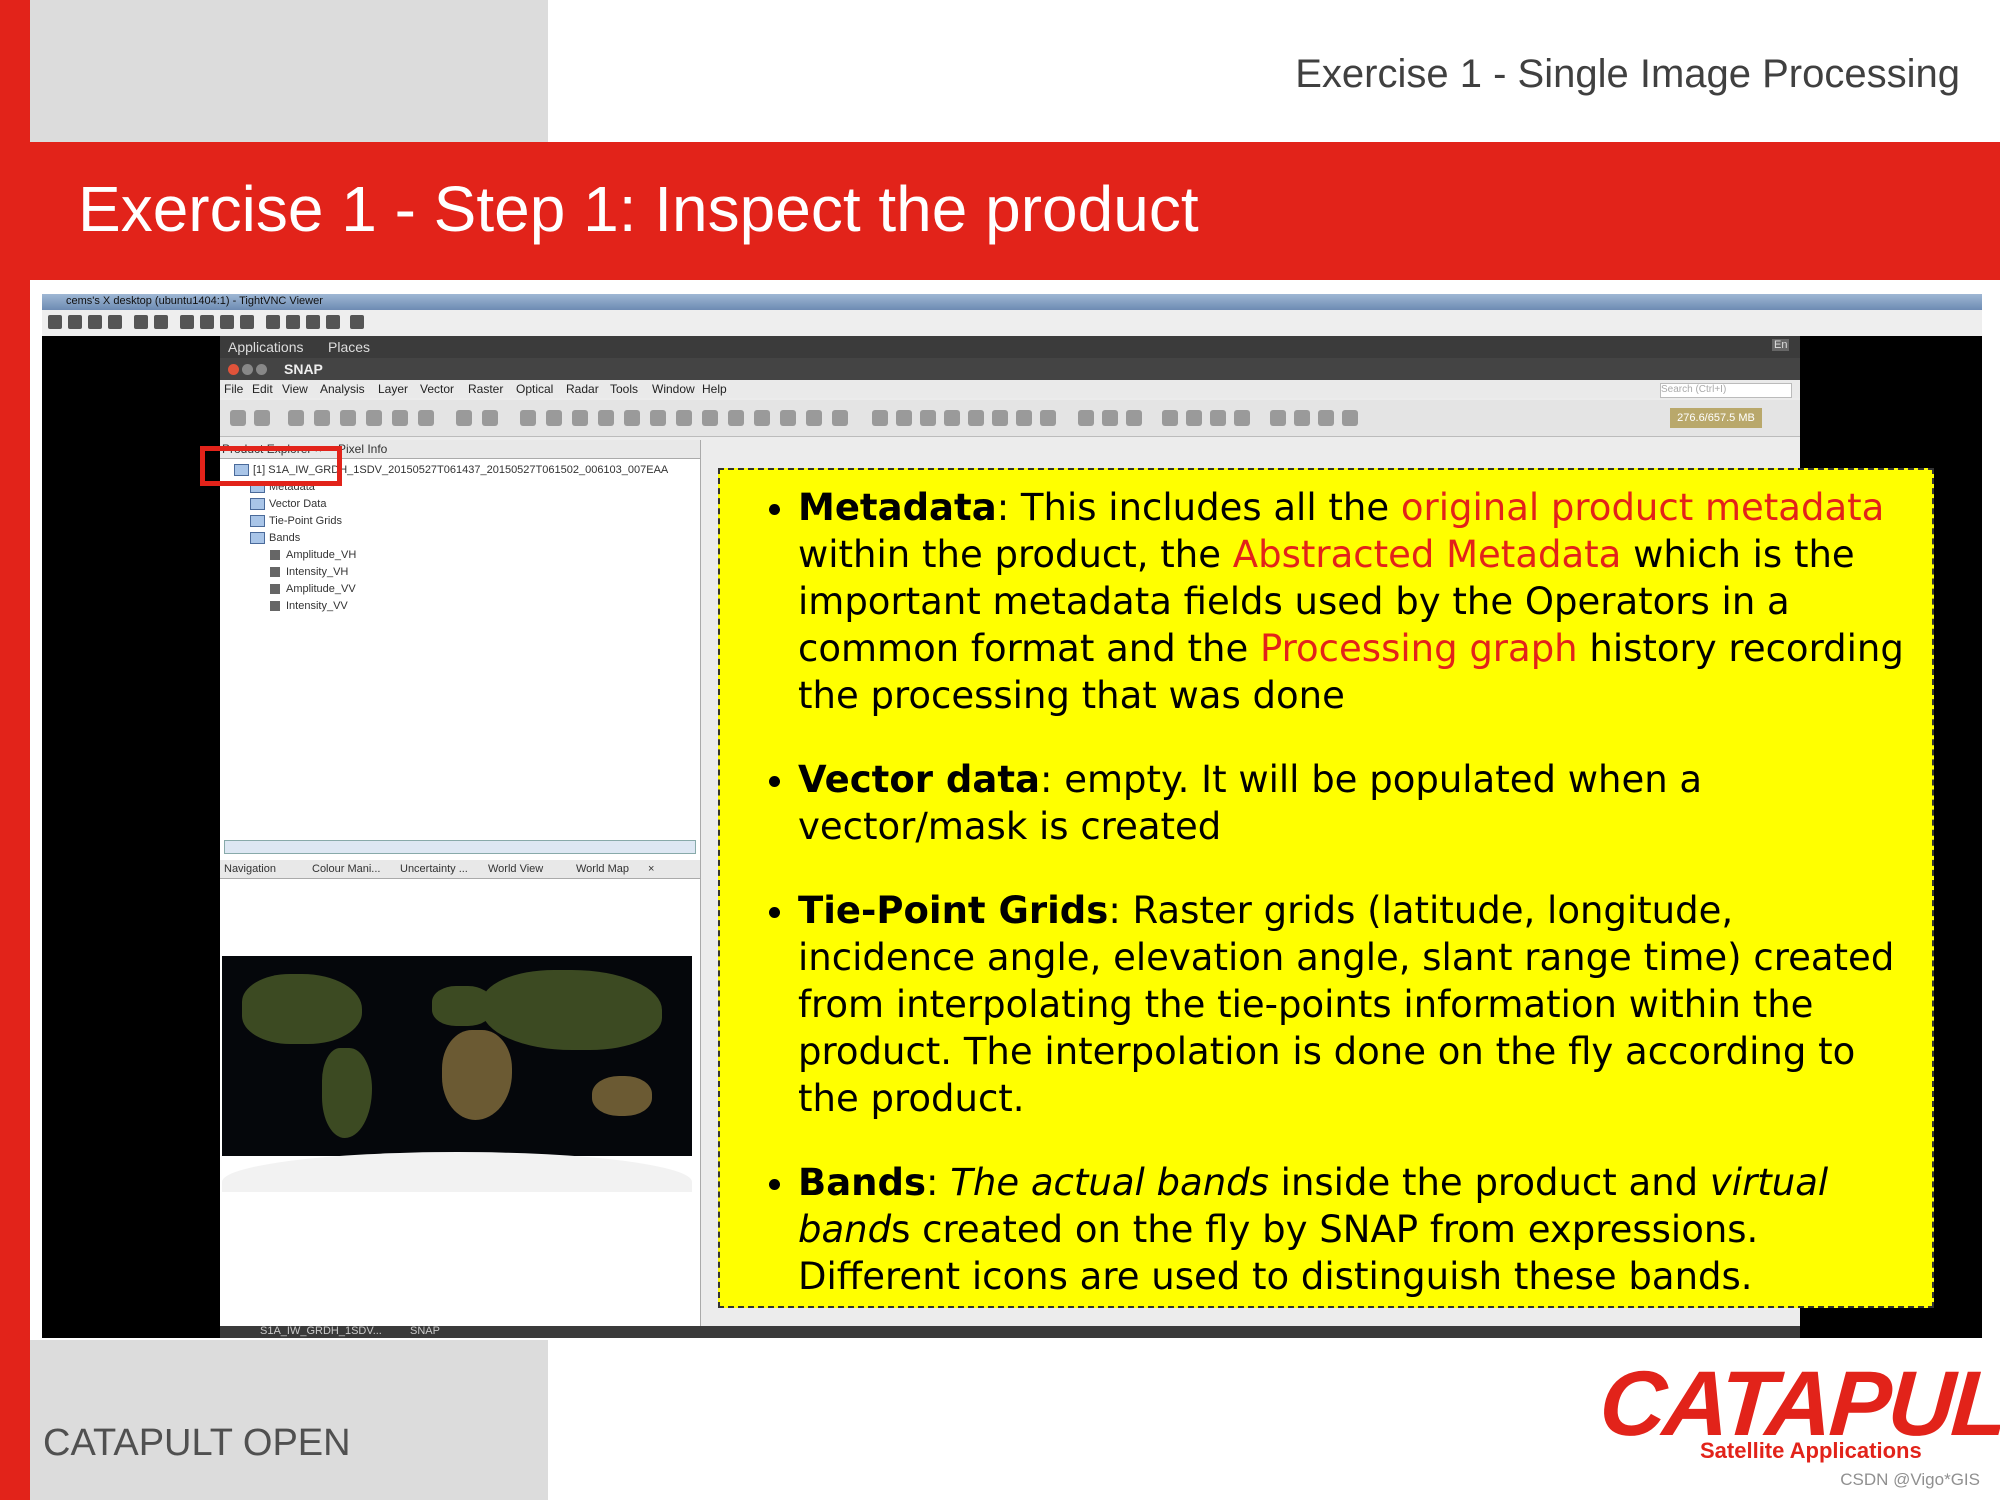 The width and height of the screenshot is (2000, 1500). What do you see at coordinates (313, 322) in the screenshot?
I see `zoom-icon` at bounding box center [313, 322].